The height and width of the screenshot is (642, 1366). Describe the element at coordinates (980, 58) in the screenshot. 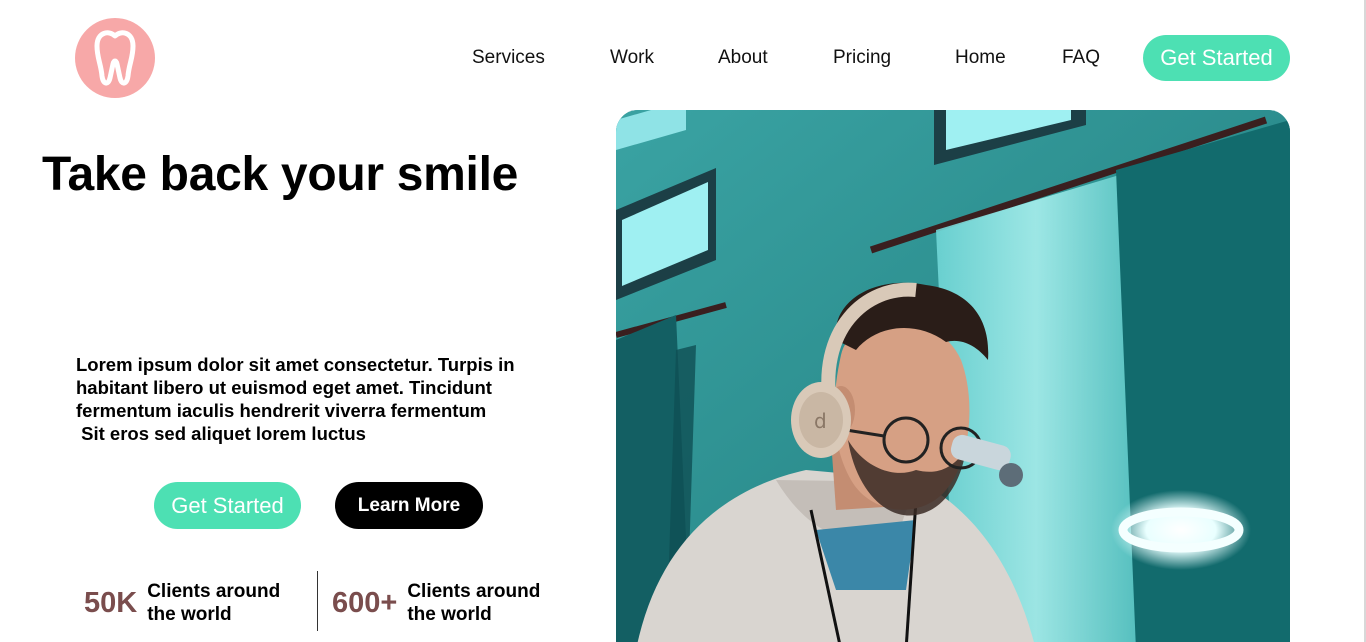

I see `nav-item-home: Home` at that location.